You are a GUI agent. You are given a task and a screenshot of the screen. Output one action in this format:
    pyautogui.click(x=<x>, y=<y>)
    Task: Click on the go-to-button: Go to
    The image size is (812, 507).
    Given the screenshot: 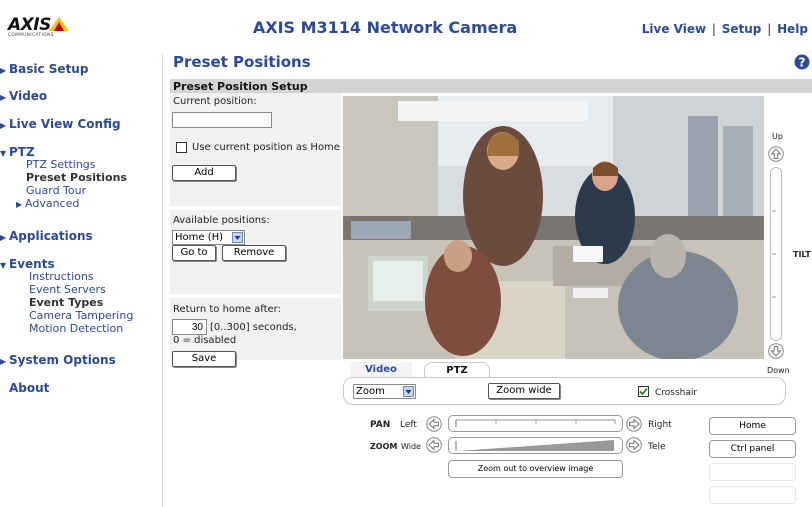 What is the action you would take?
    pyautogui.click(x=194, y=253)
    